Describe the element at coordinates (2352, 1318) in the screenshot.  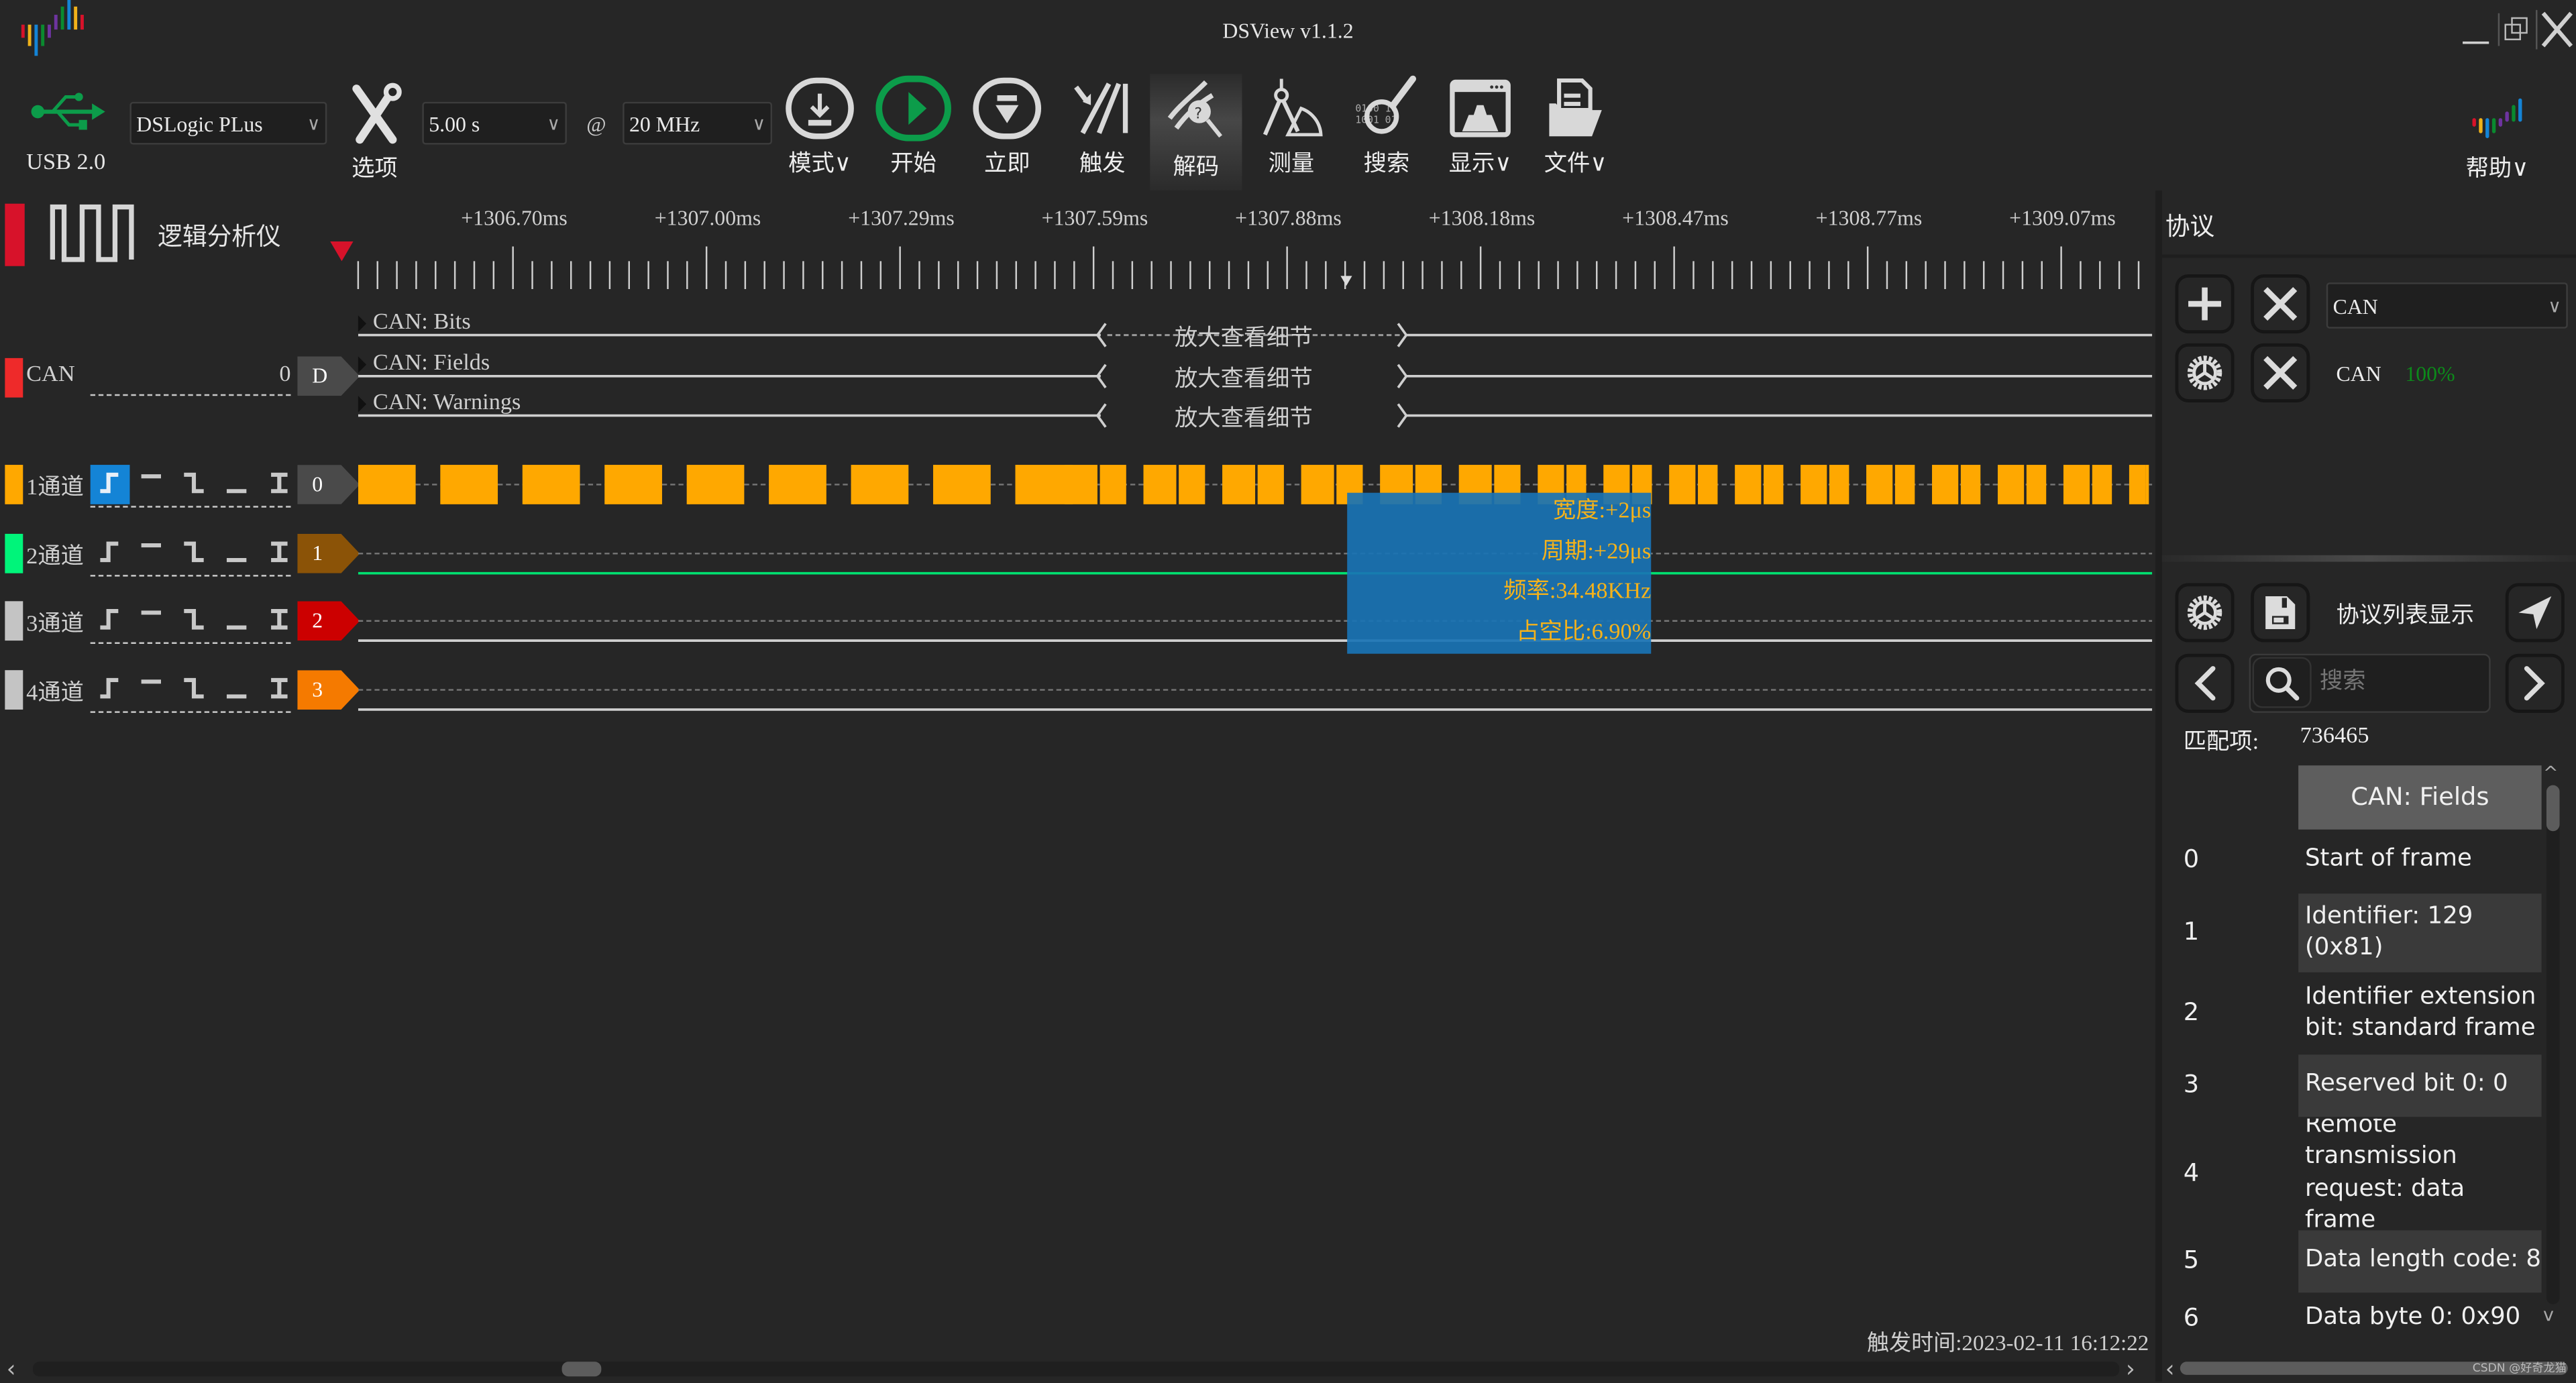
I see `decoded-list-row: 6 Data byte 0: 0x90` at that location.